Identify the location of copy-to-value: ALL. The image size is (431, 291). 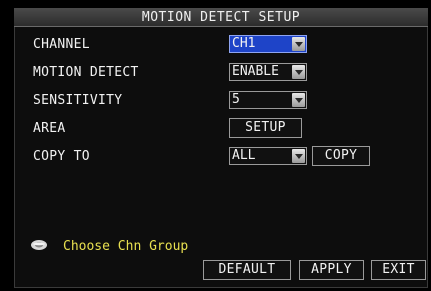
(244, 155).